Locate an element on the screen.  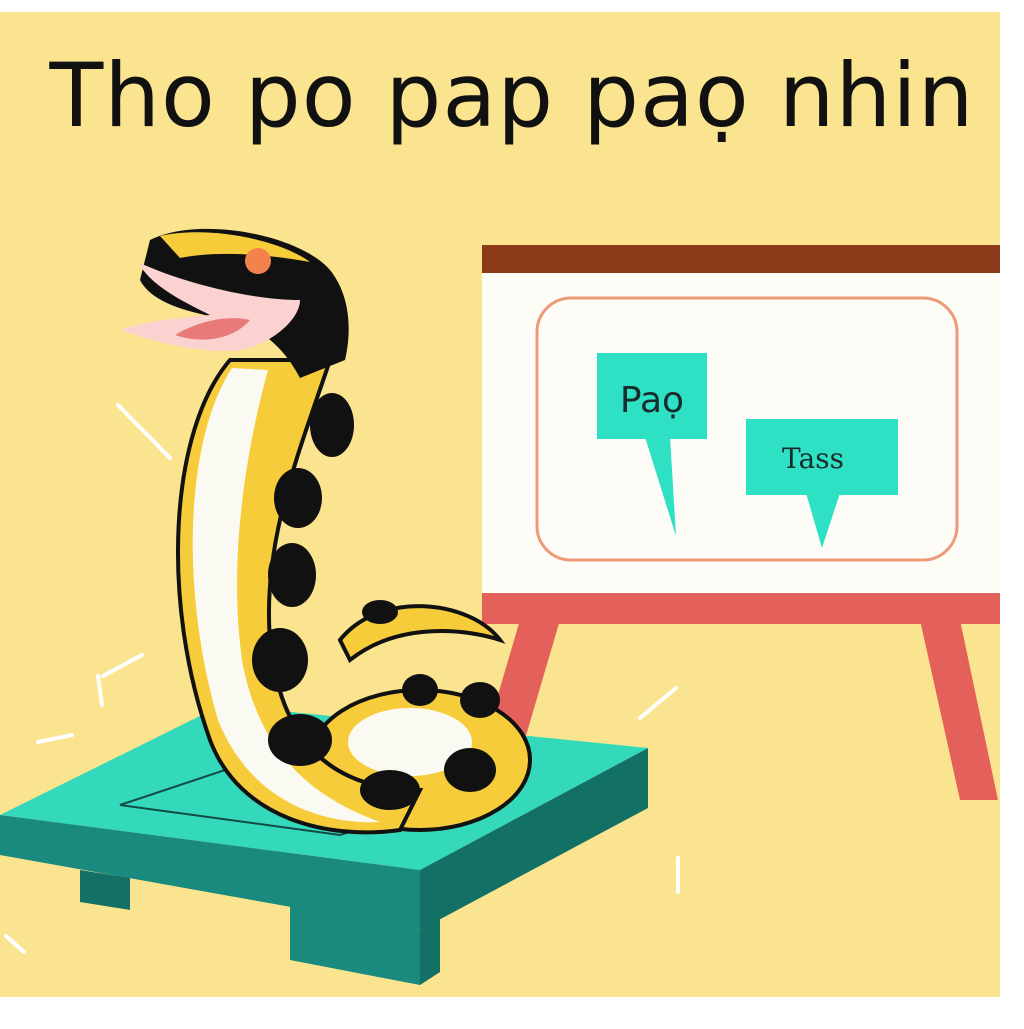
snake-eye is located at coordinates (258, 261).